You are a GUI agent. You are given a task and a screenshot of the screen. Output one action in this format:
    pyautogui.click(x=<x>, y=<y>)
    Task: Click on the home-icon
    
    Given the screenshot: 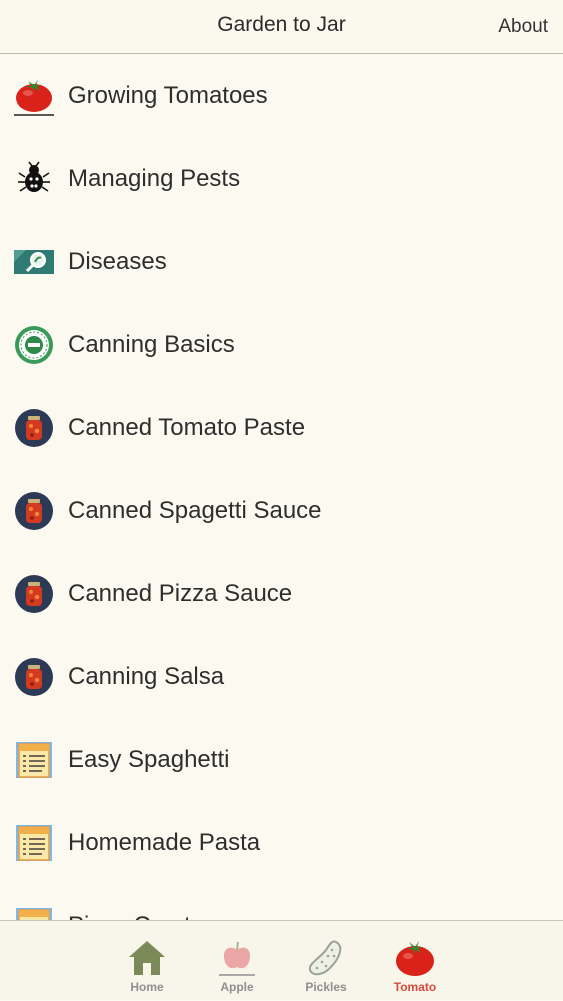 What is the action you would take?
    pyautogui.click(x=147, y=958)
    